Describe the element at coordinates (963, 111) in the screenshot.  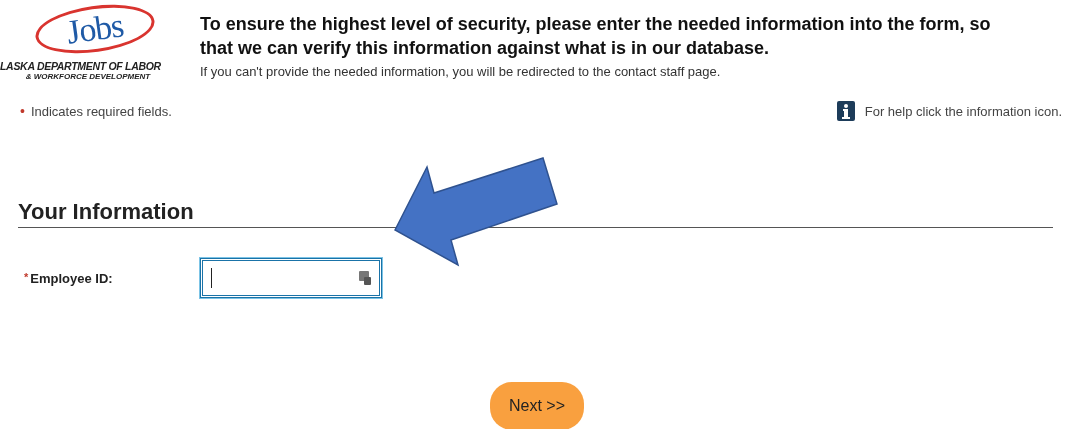
I see `help-note: For help click the information icon.` at that location.